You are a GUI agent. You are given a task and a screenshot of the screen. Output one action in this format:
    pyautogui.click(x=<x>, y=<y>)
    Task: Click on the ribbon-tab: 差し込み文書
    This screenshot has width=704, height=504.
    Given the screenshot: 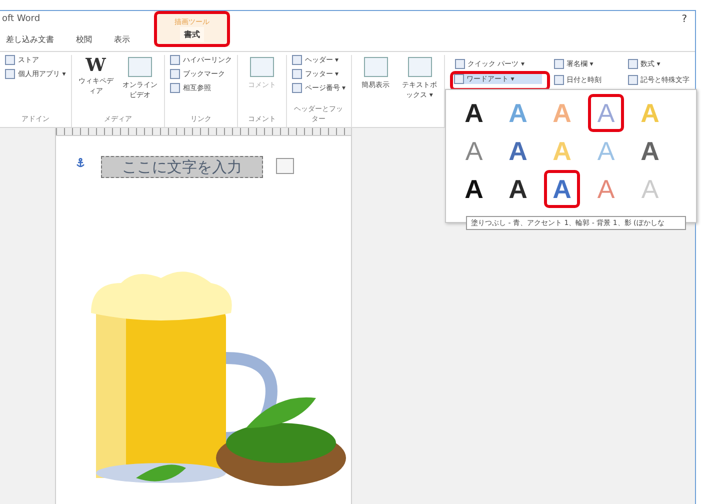 What is the action you would take?
    pyautogui.click(x=30, y=39)
    